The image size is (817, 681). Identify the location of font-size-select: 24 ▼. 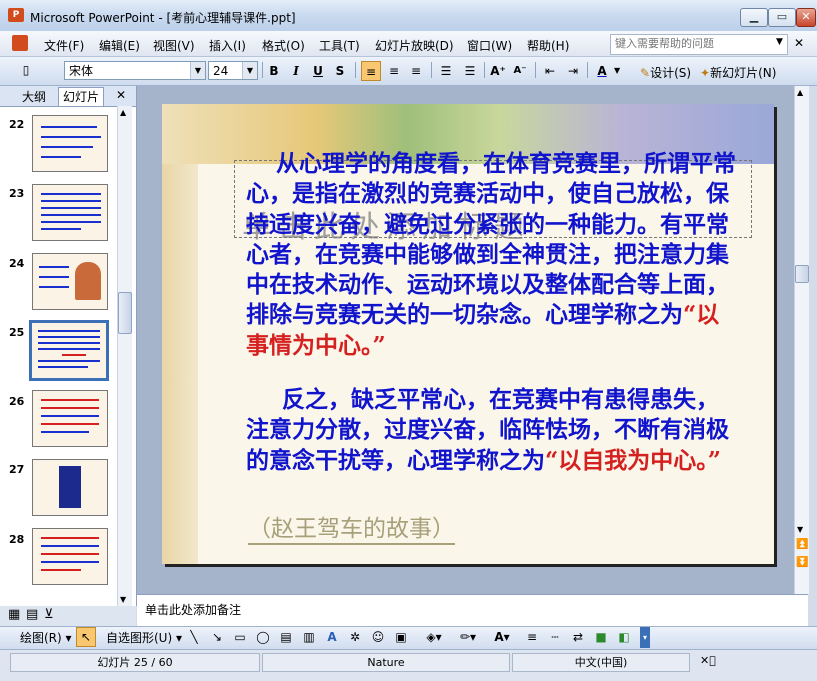
(233, 70).